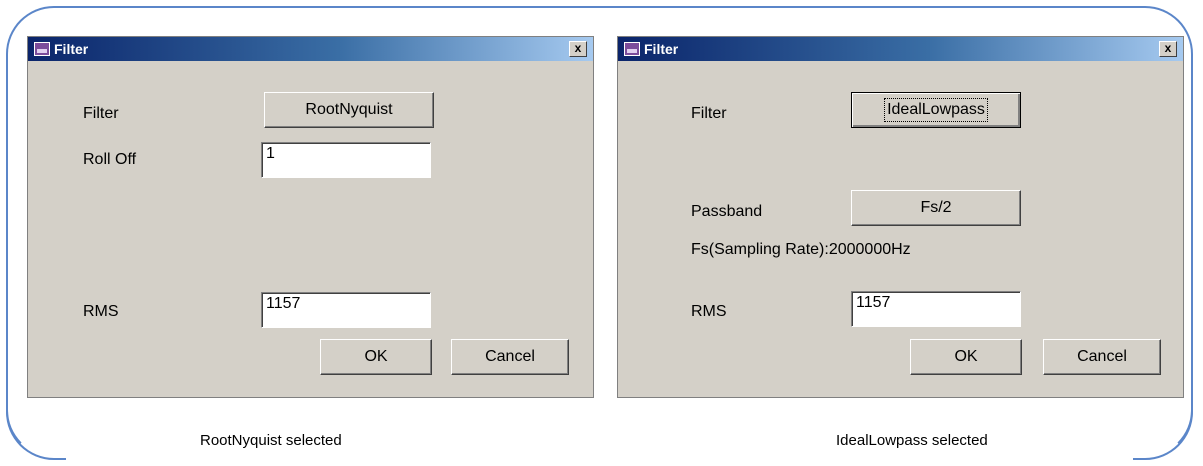  I want to click on filter-type-label: RootNyquist, so click(349, 109).